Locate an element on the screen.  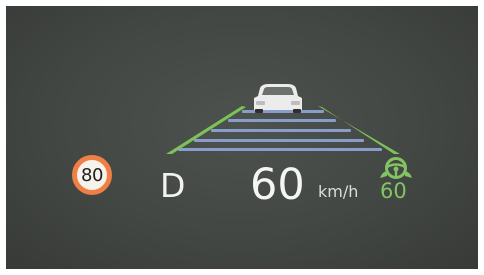
speed-limit-sign-icon: 80 is located at coordinates (92, 175).